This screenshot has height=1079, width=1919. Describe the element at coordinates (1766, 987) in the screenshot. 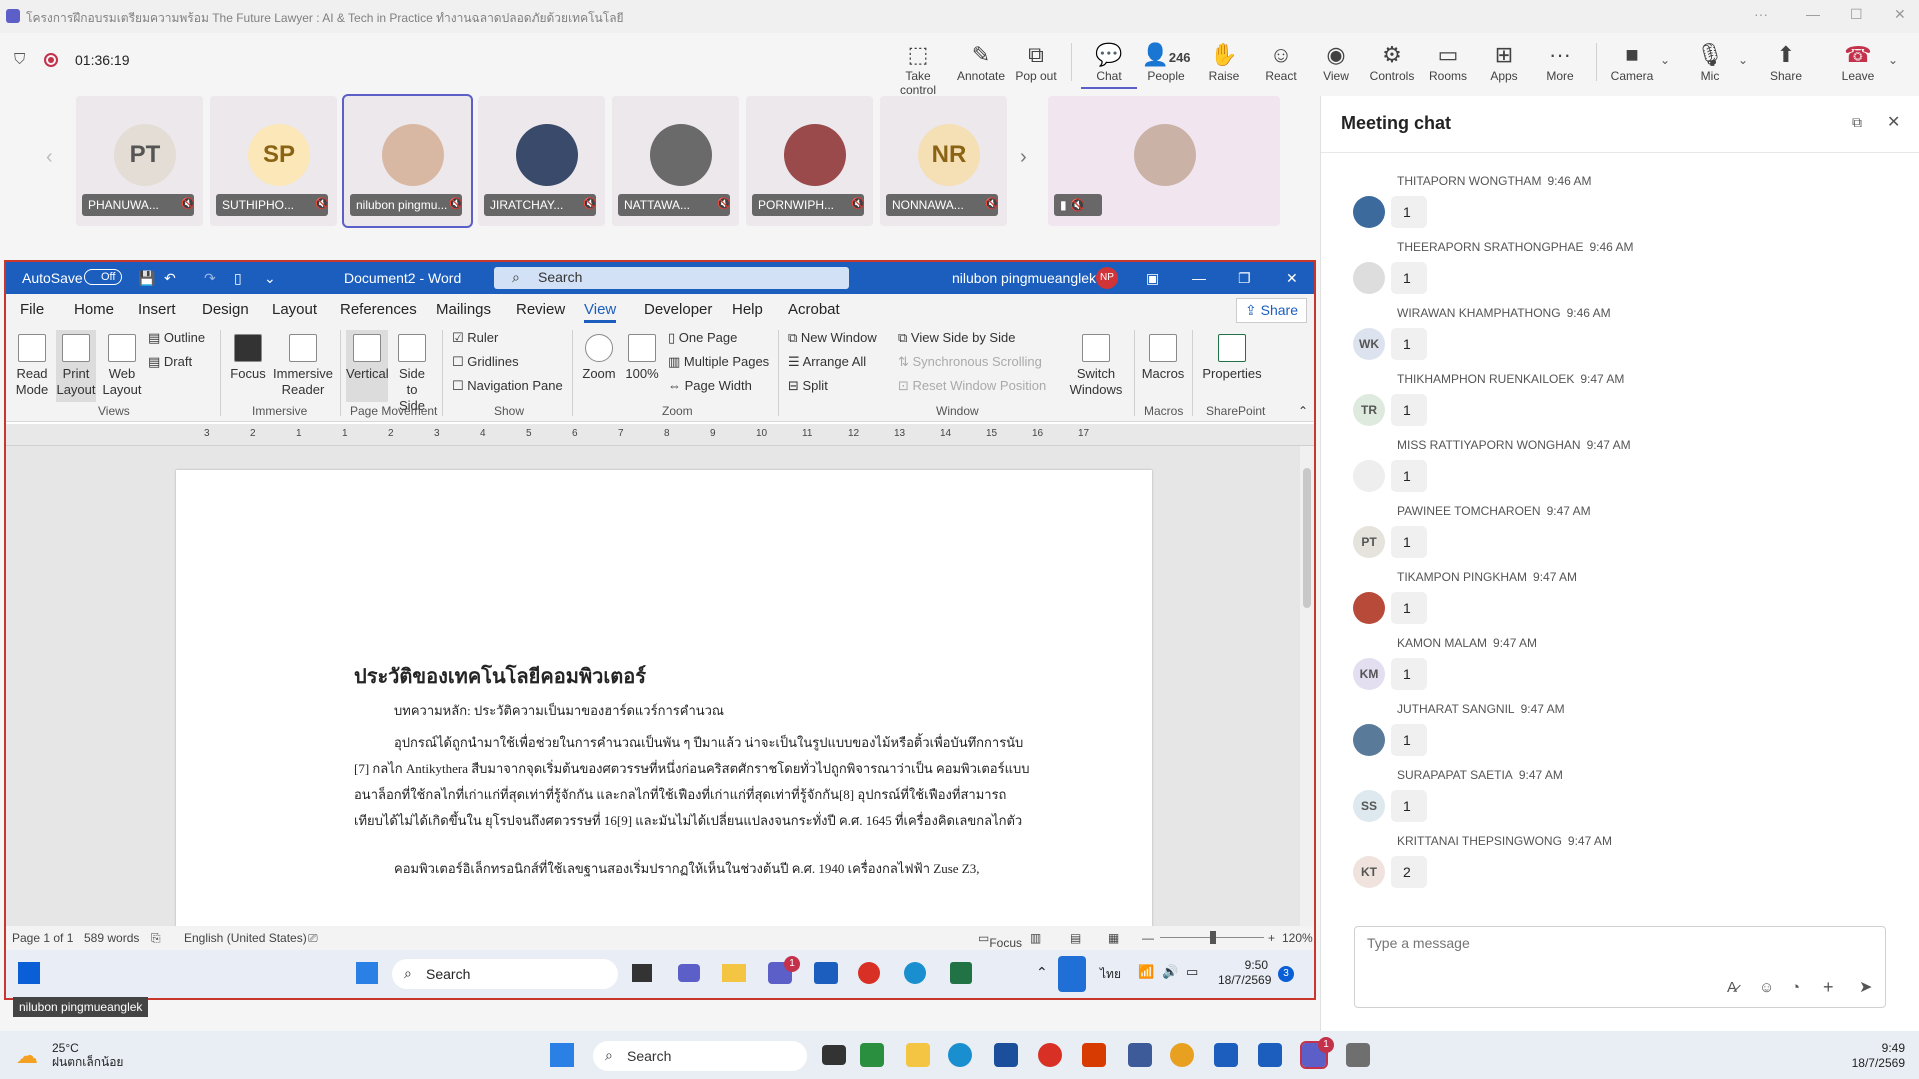

I see `emoji-icon: ☺` at that location.